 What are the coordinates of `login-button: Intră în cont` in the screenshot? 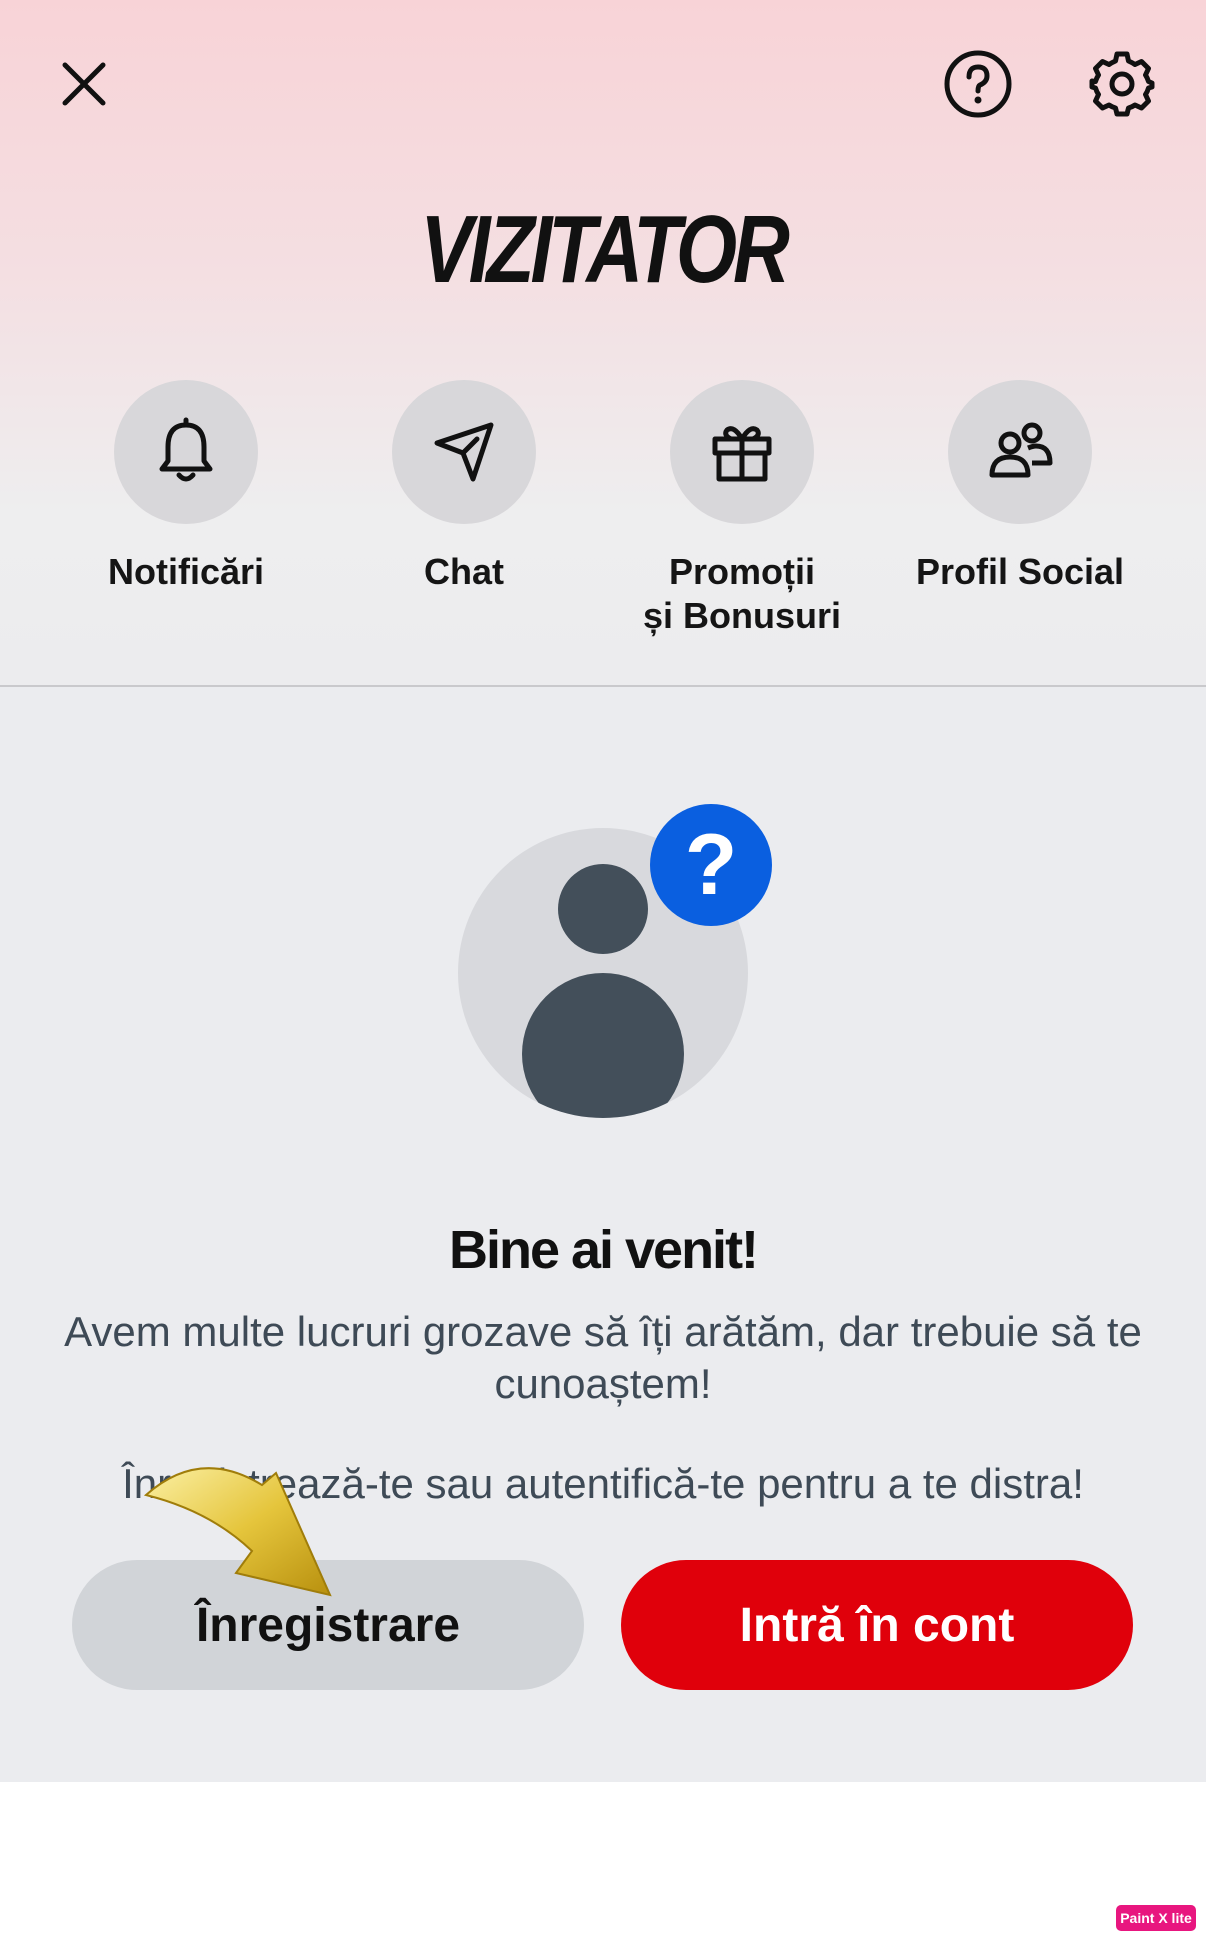 It's located at (877, 1625).